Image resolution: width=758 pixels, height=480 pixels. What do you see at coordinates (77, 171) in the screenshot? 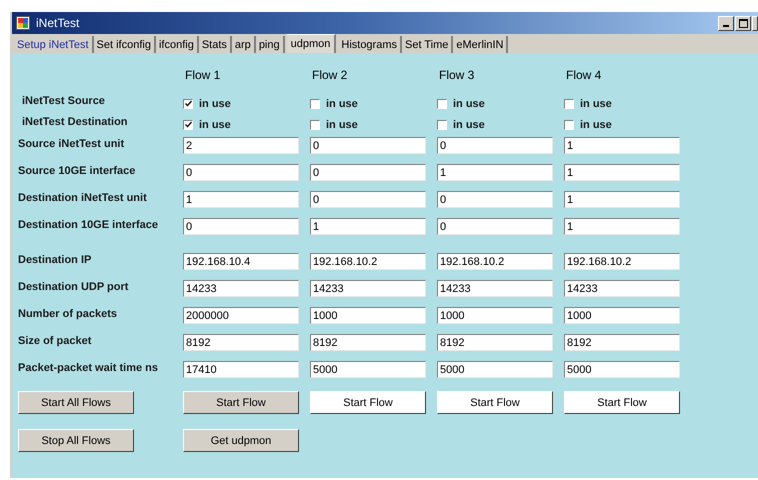
I see `field-label: Source 10GE interface` at bounding box center [77, 171].